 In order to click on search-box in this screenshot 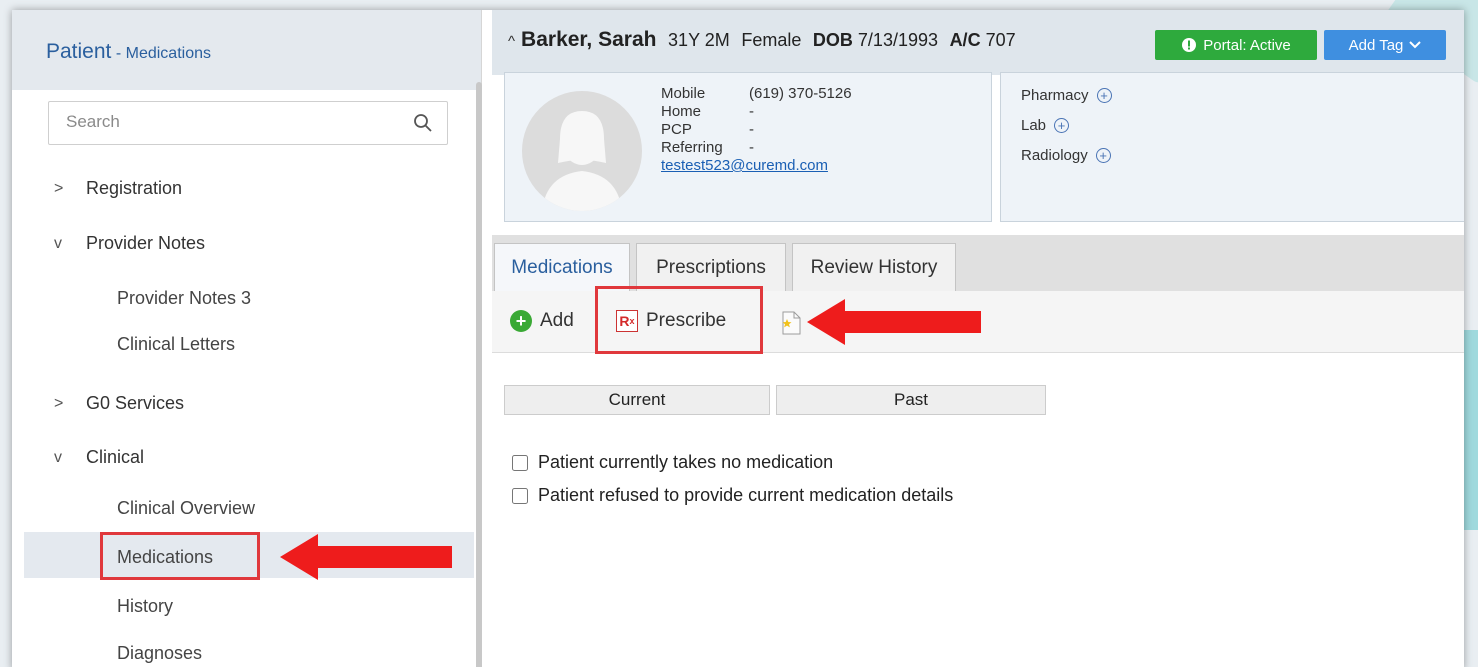, I will do `click(248, 123)`.